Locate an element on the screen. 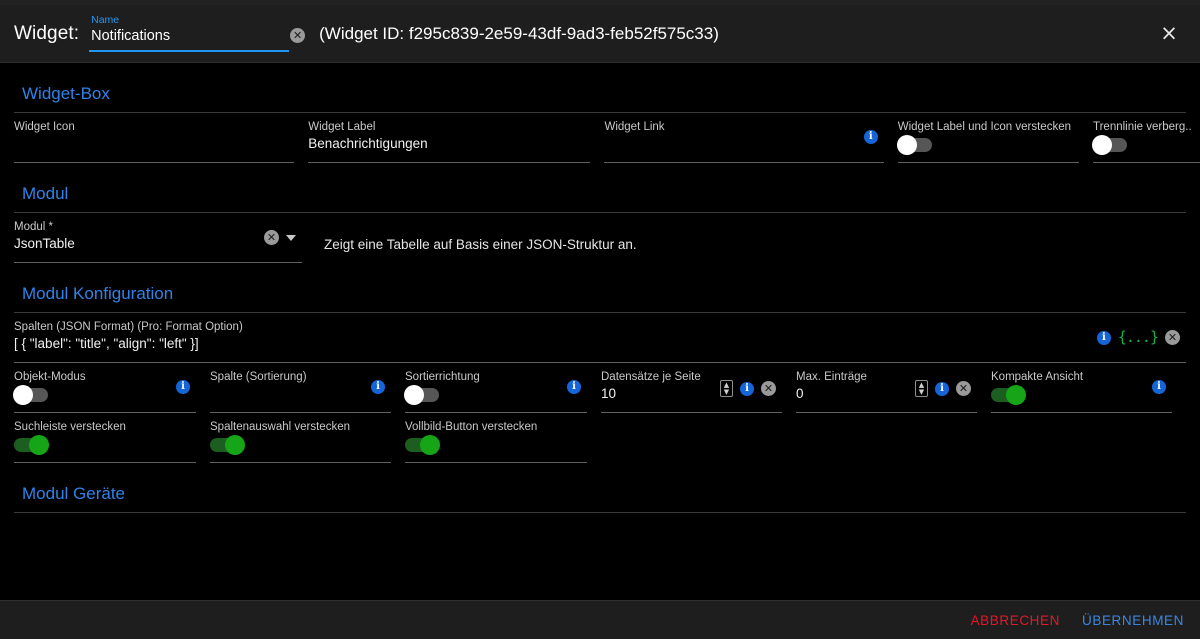  toggle-hide-label-icon is located at coordinates (914, 145).